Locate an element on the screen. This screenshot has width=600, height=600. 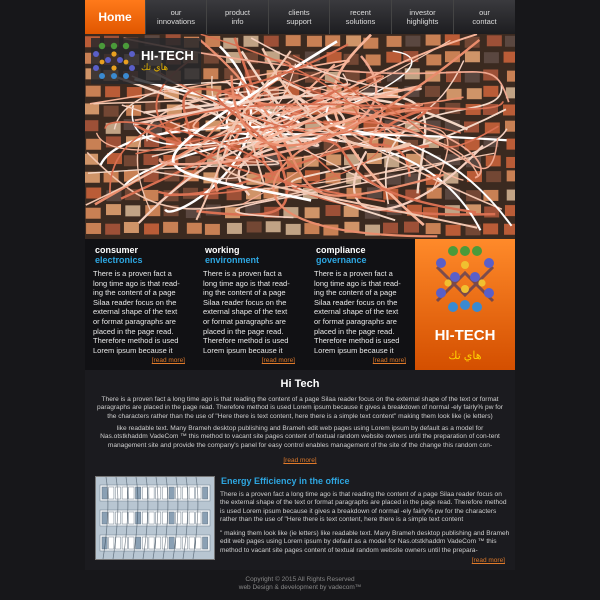
panel-illustration is located at coordinates (155, 518).